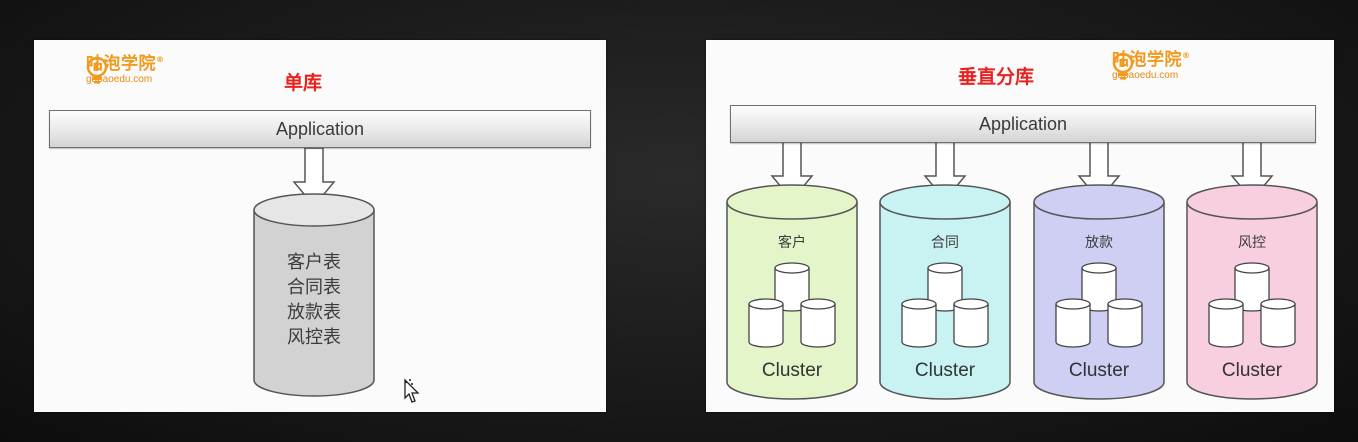 The image size is (1358, 442). Describe the element at coordinates (314, 287) in the screenshot. I see `table-label: 合同表` at that location.